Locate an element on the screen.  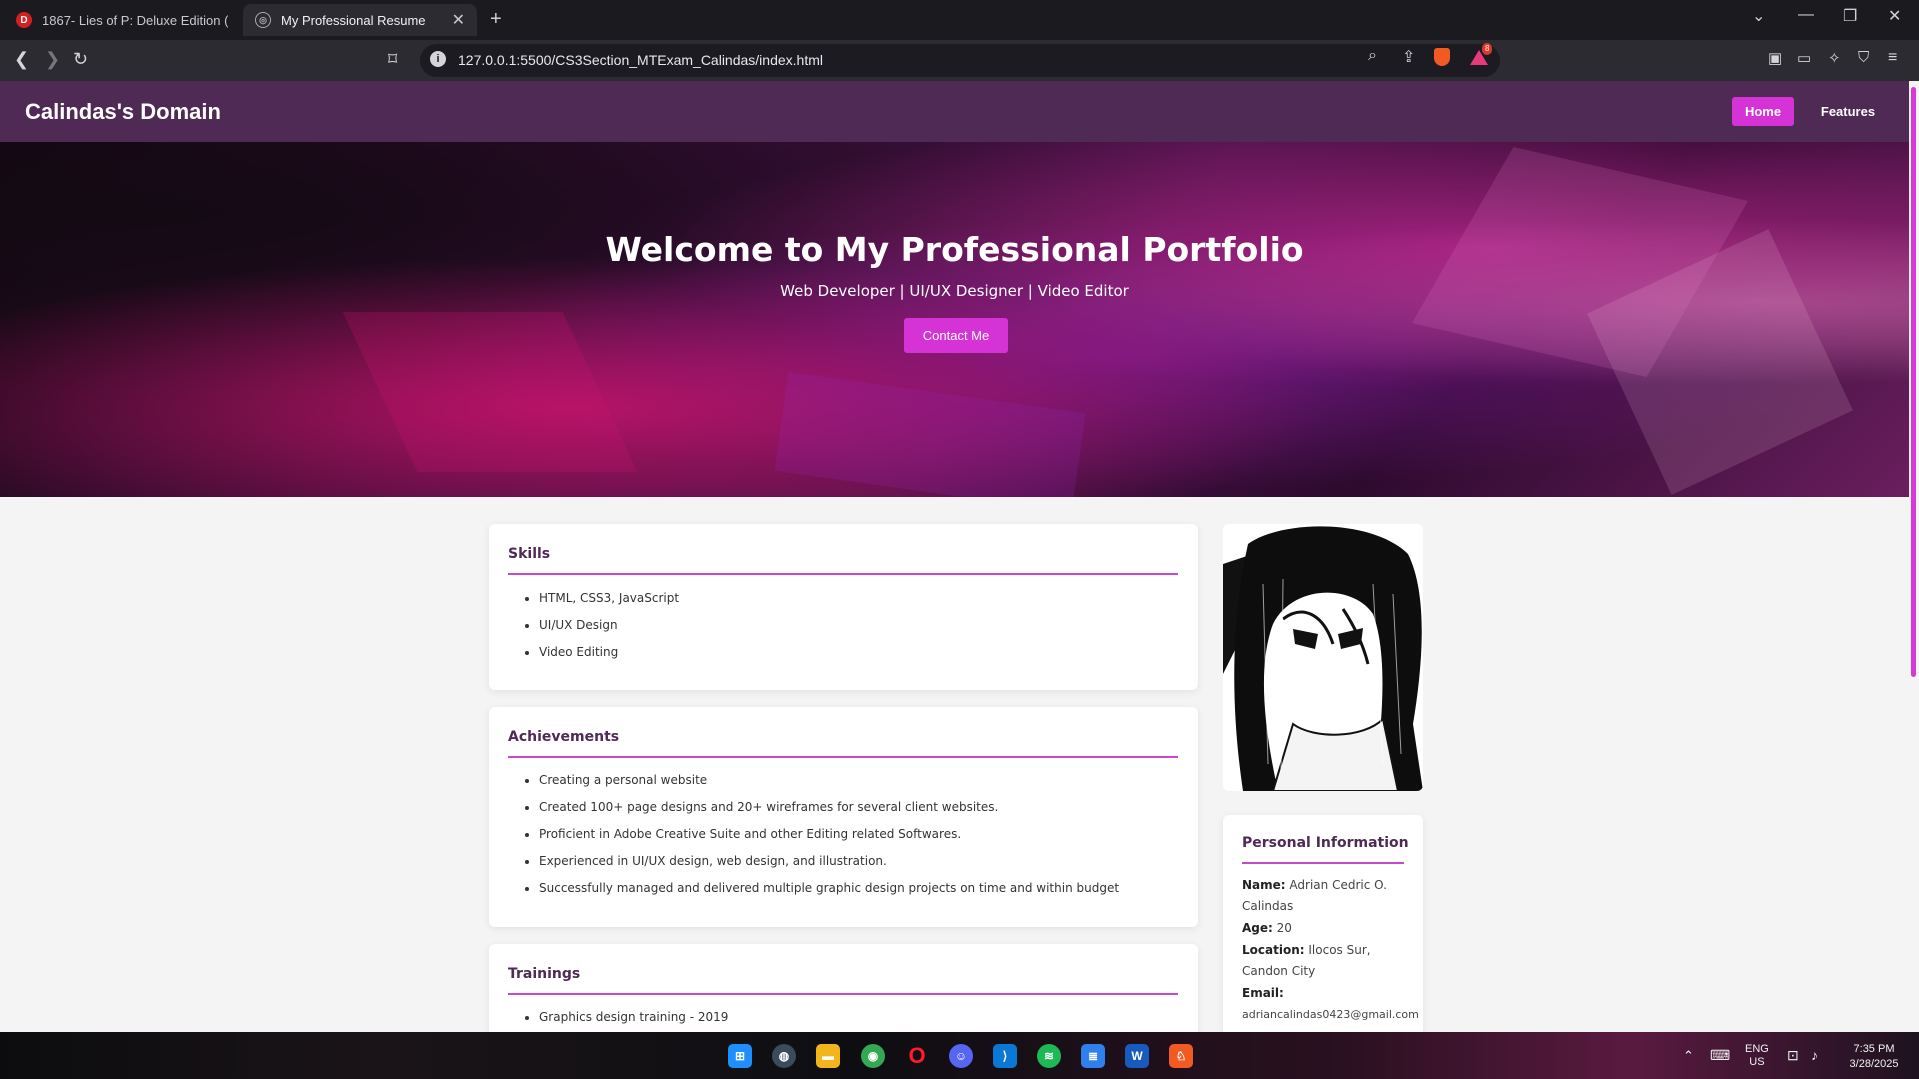
bookmark-icon: ⌑ is located at coordinates (392, 59).